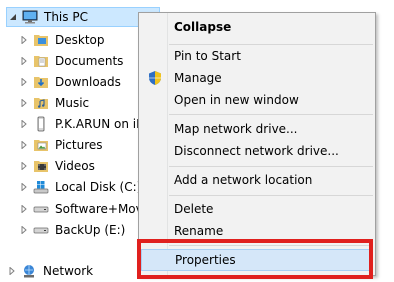  I want to click on tree-item-label: BackUp (E:), so click(90, 230).